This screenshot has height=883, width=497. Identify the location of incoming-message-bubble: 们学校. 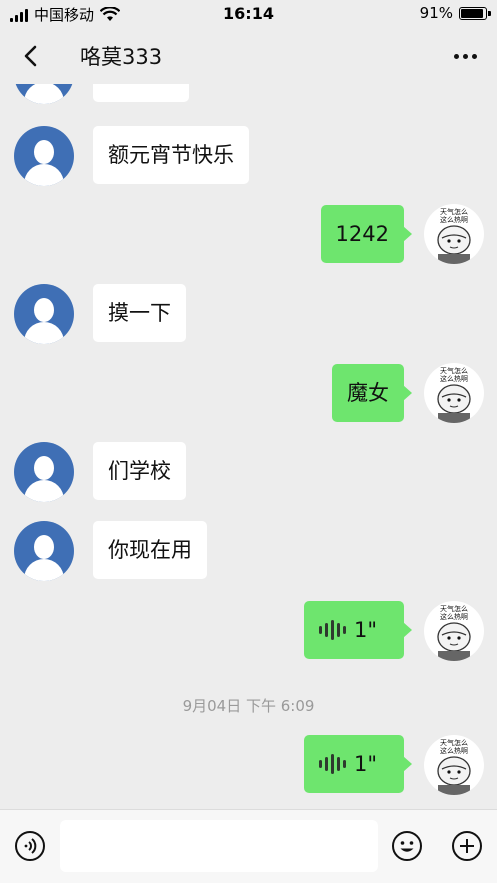
(139, 471).